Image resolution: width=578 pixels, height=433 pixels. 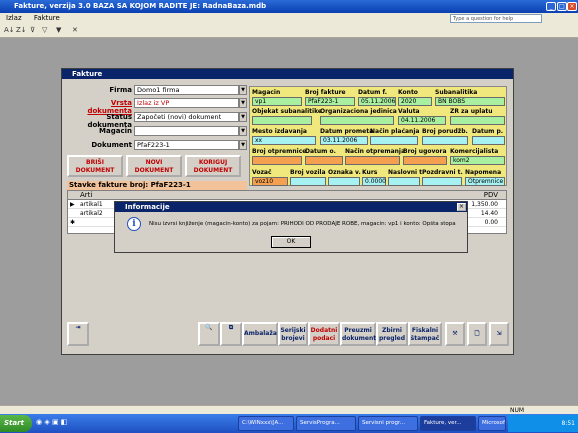 I want to click on konto-field: 2020, so click(x=415, y=101).